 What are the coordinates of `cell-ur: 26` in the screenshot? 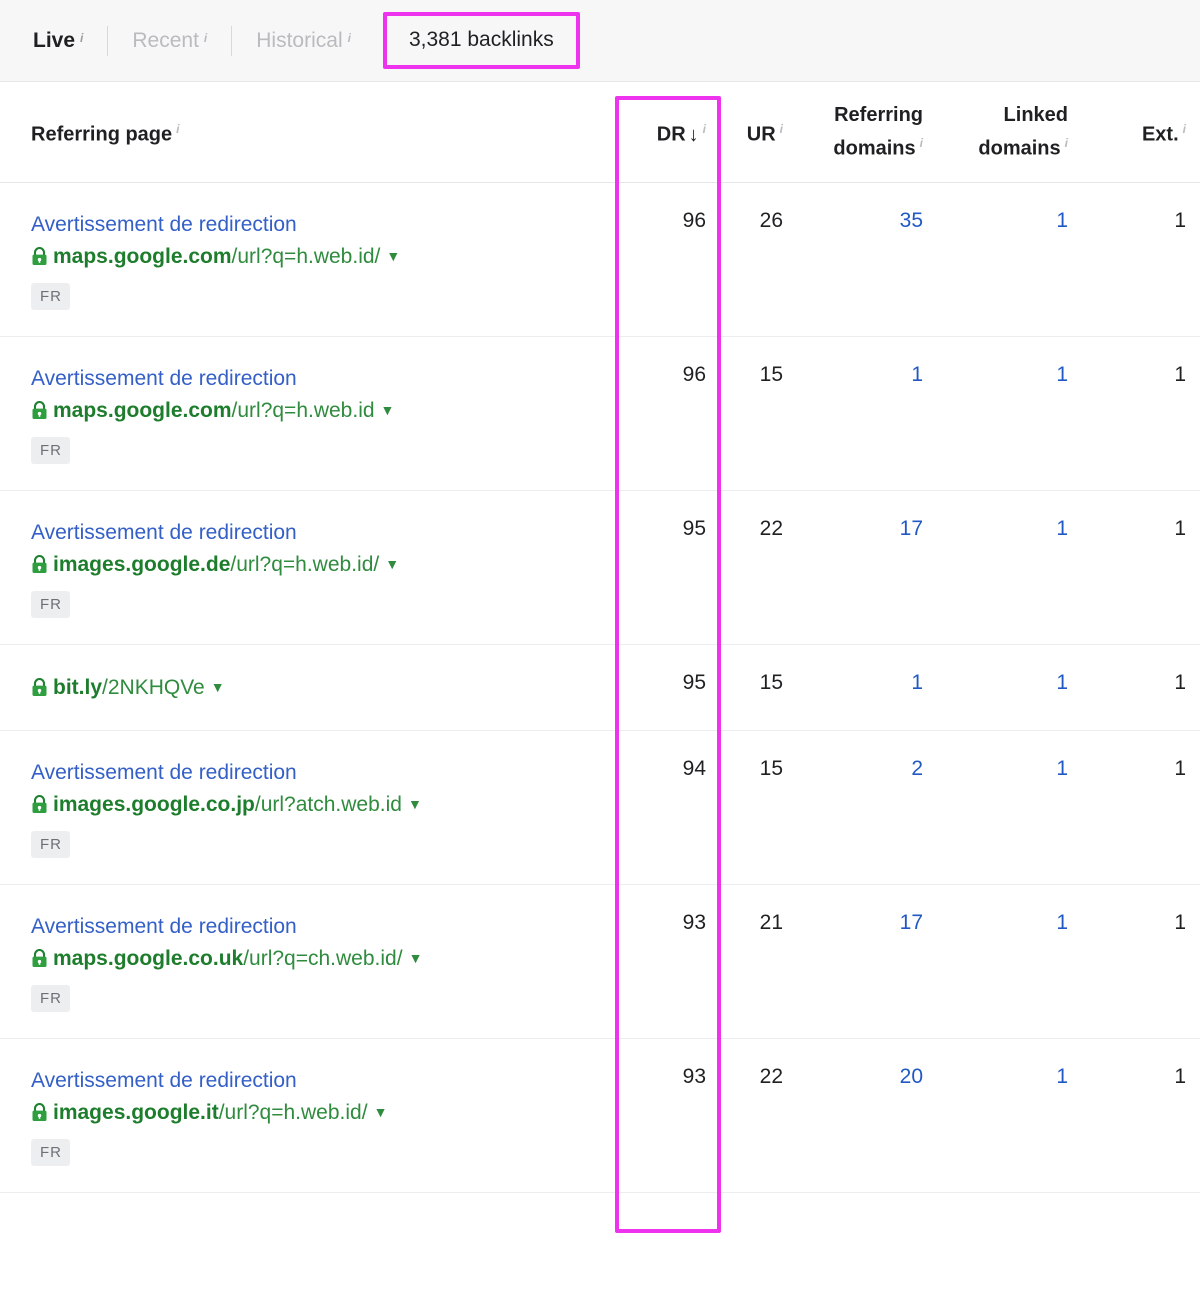 It's located at (758, 259).